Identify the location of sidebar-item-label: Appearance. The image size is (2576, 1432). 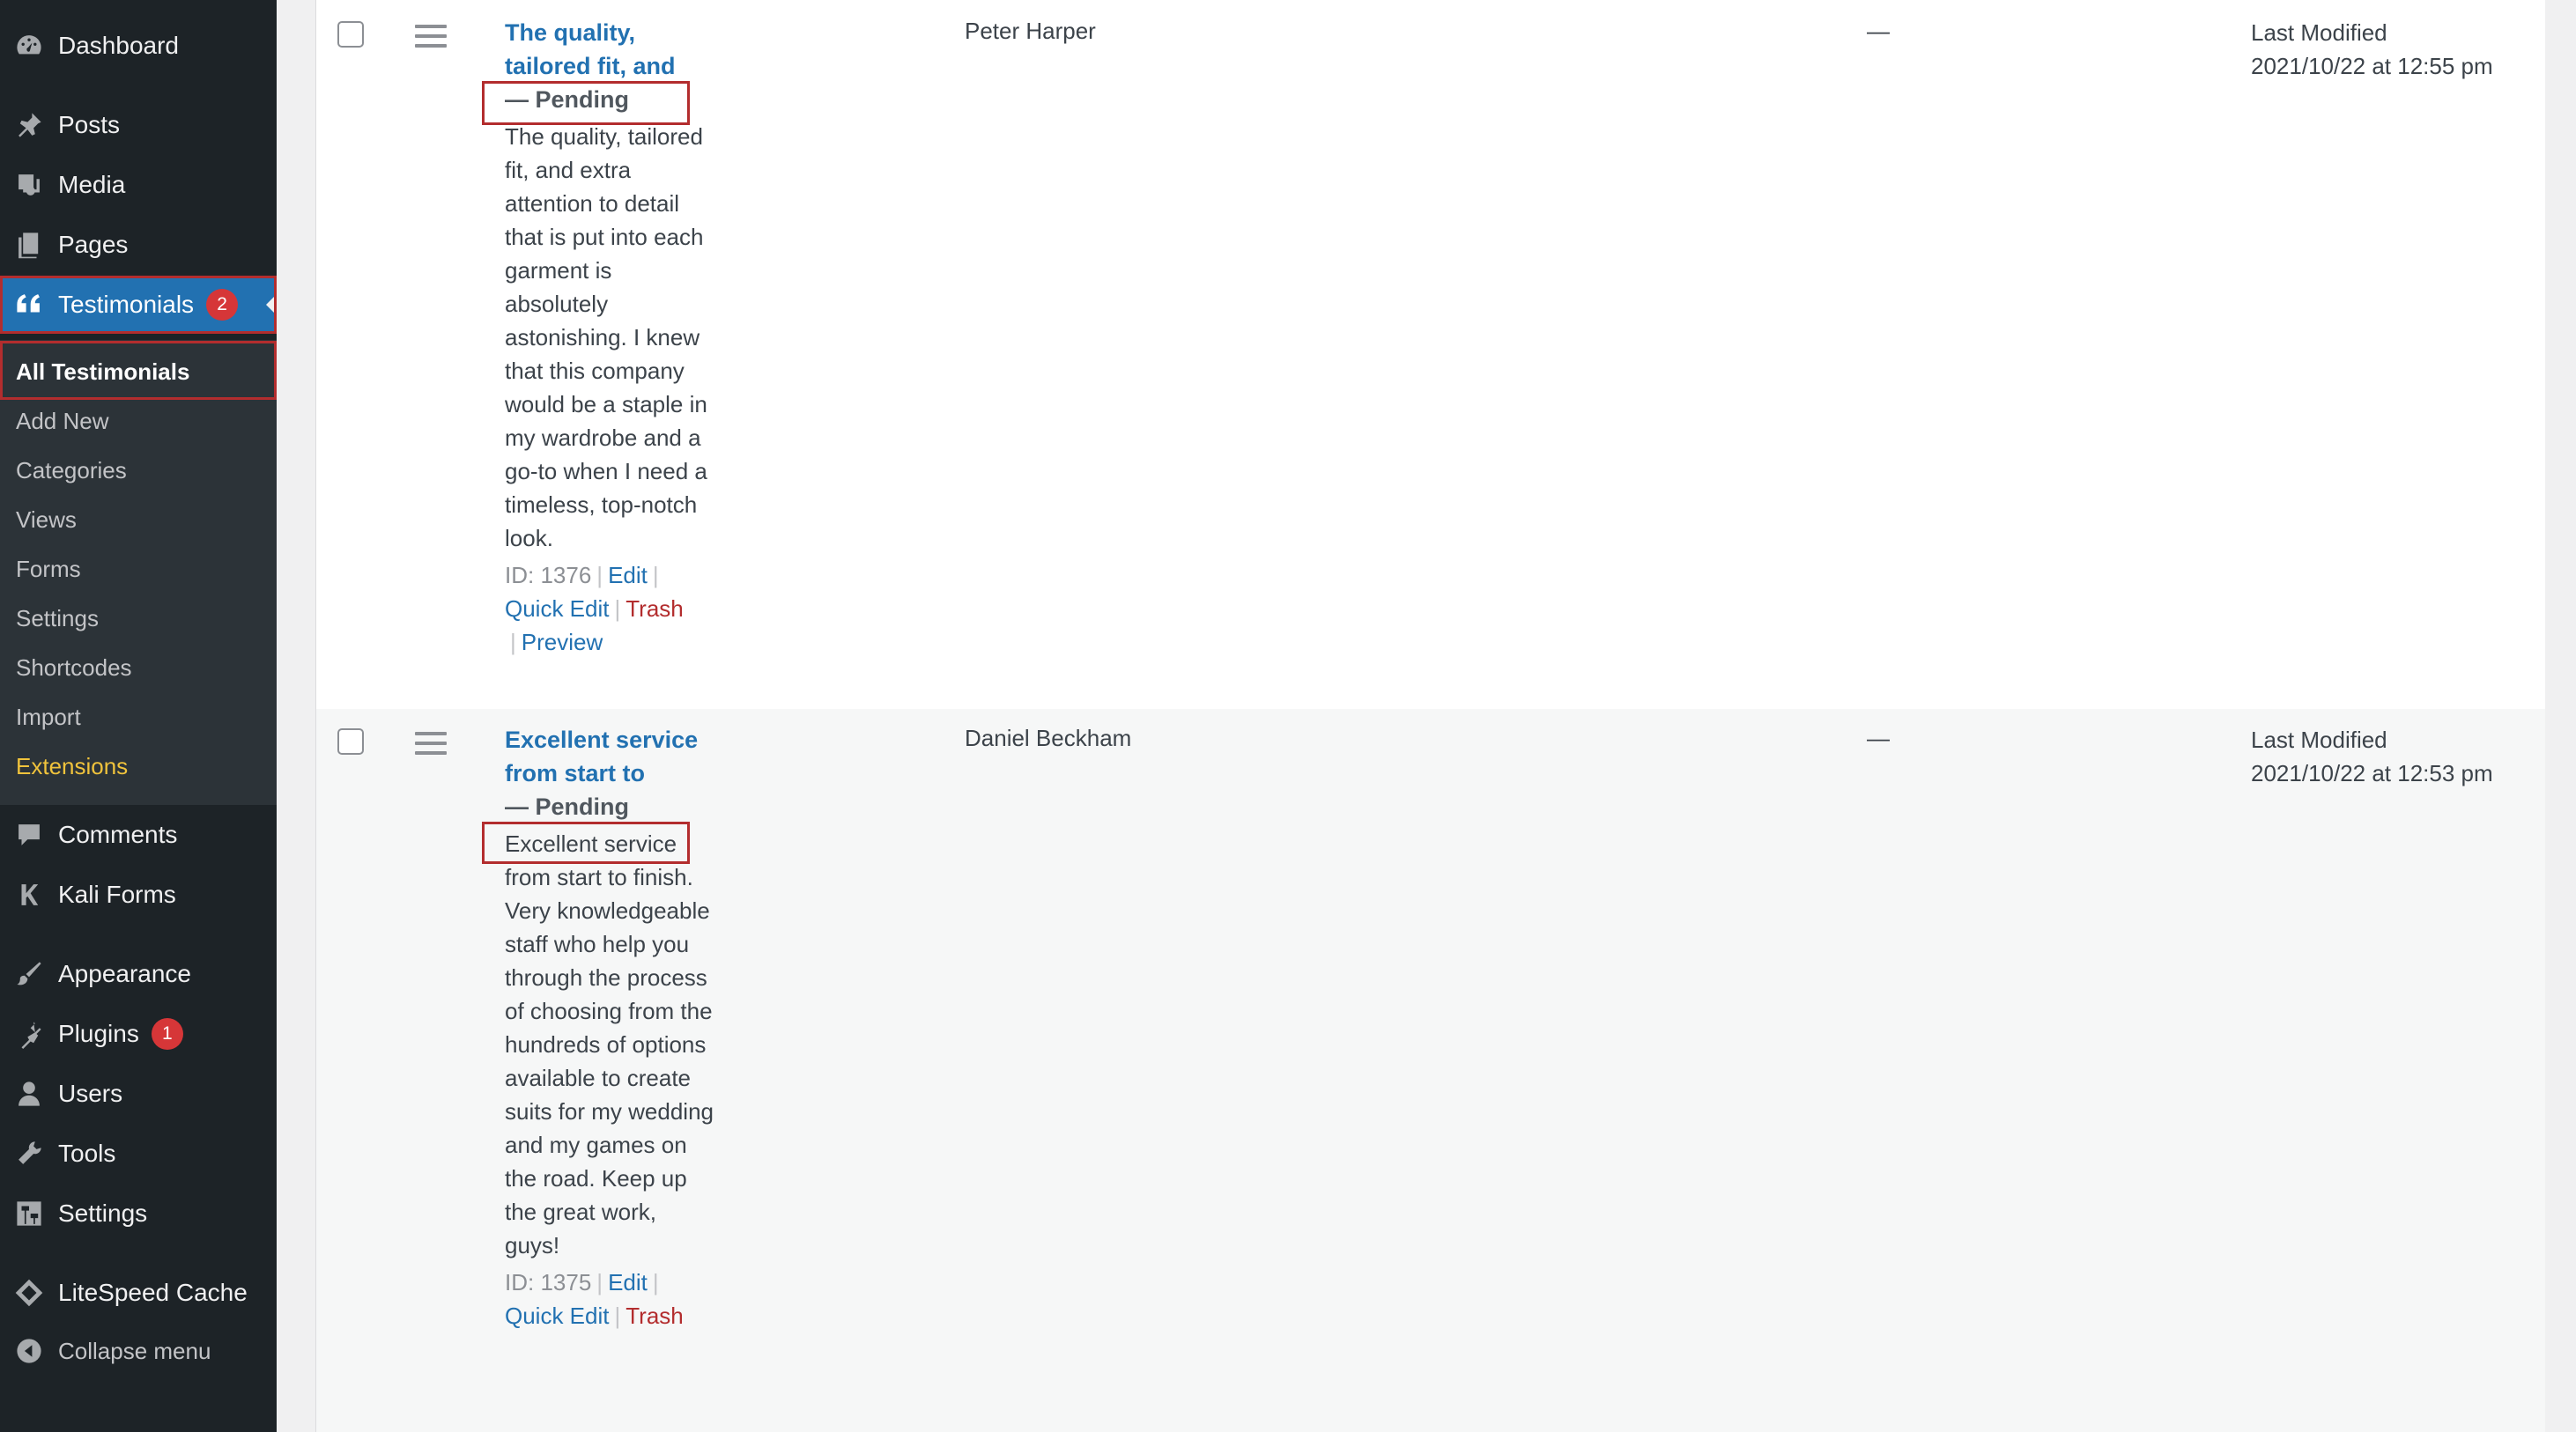
(125, 974).